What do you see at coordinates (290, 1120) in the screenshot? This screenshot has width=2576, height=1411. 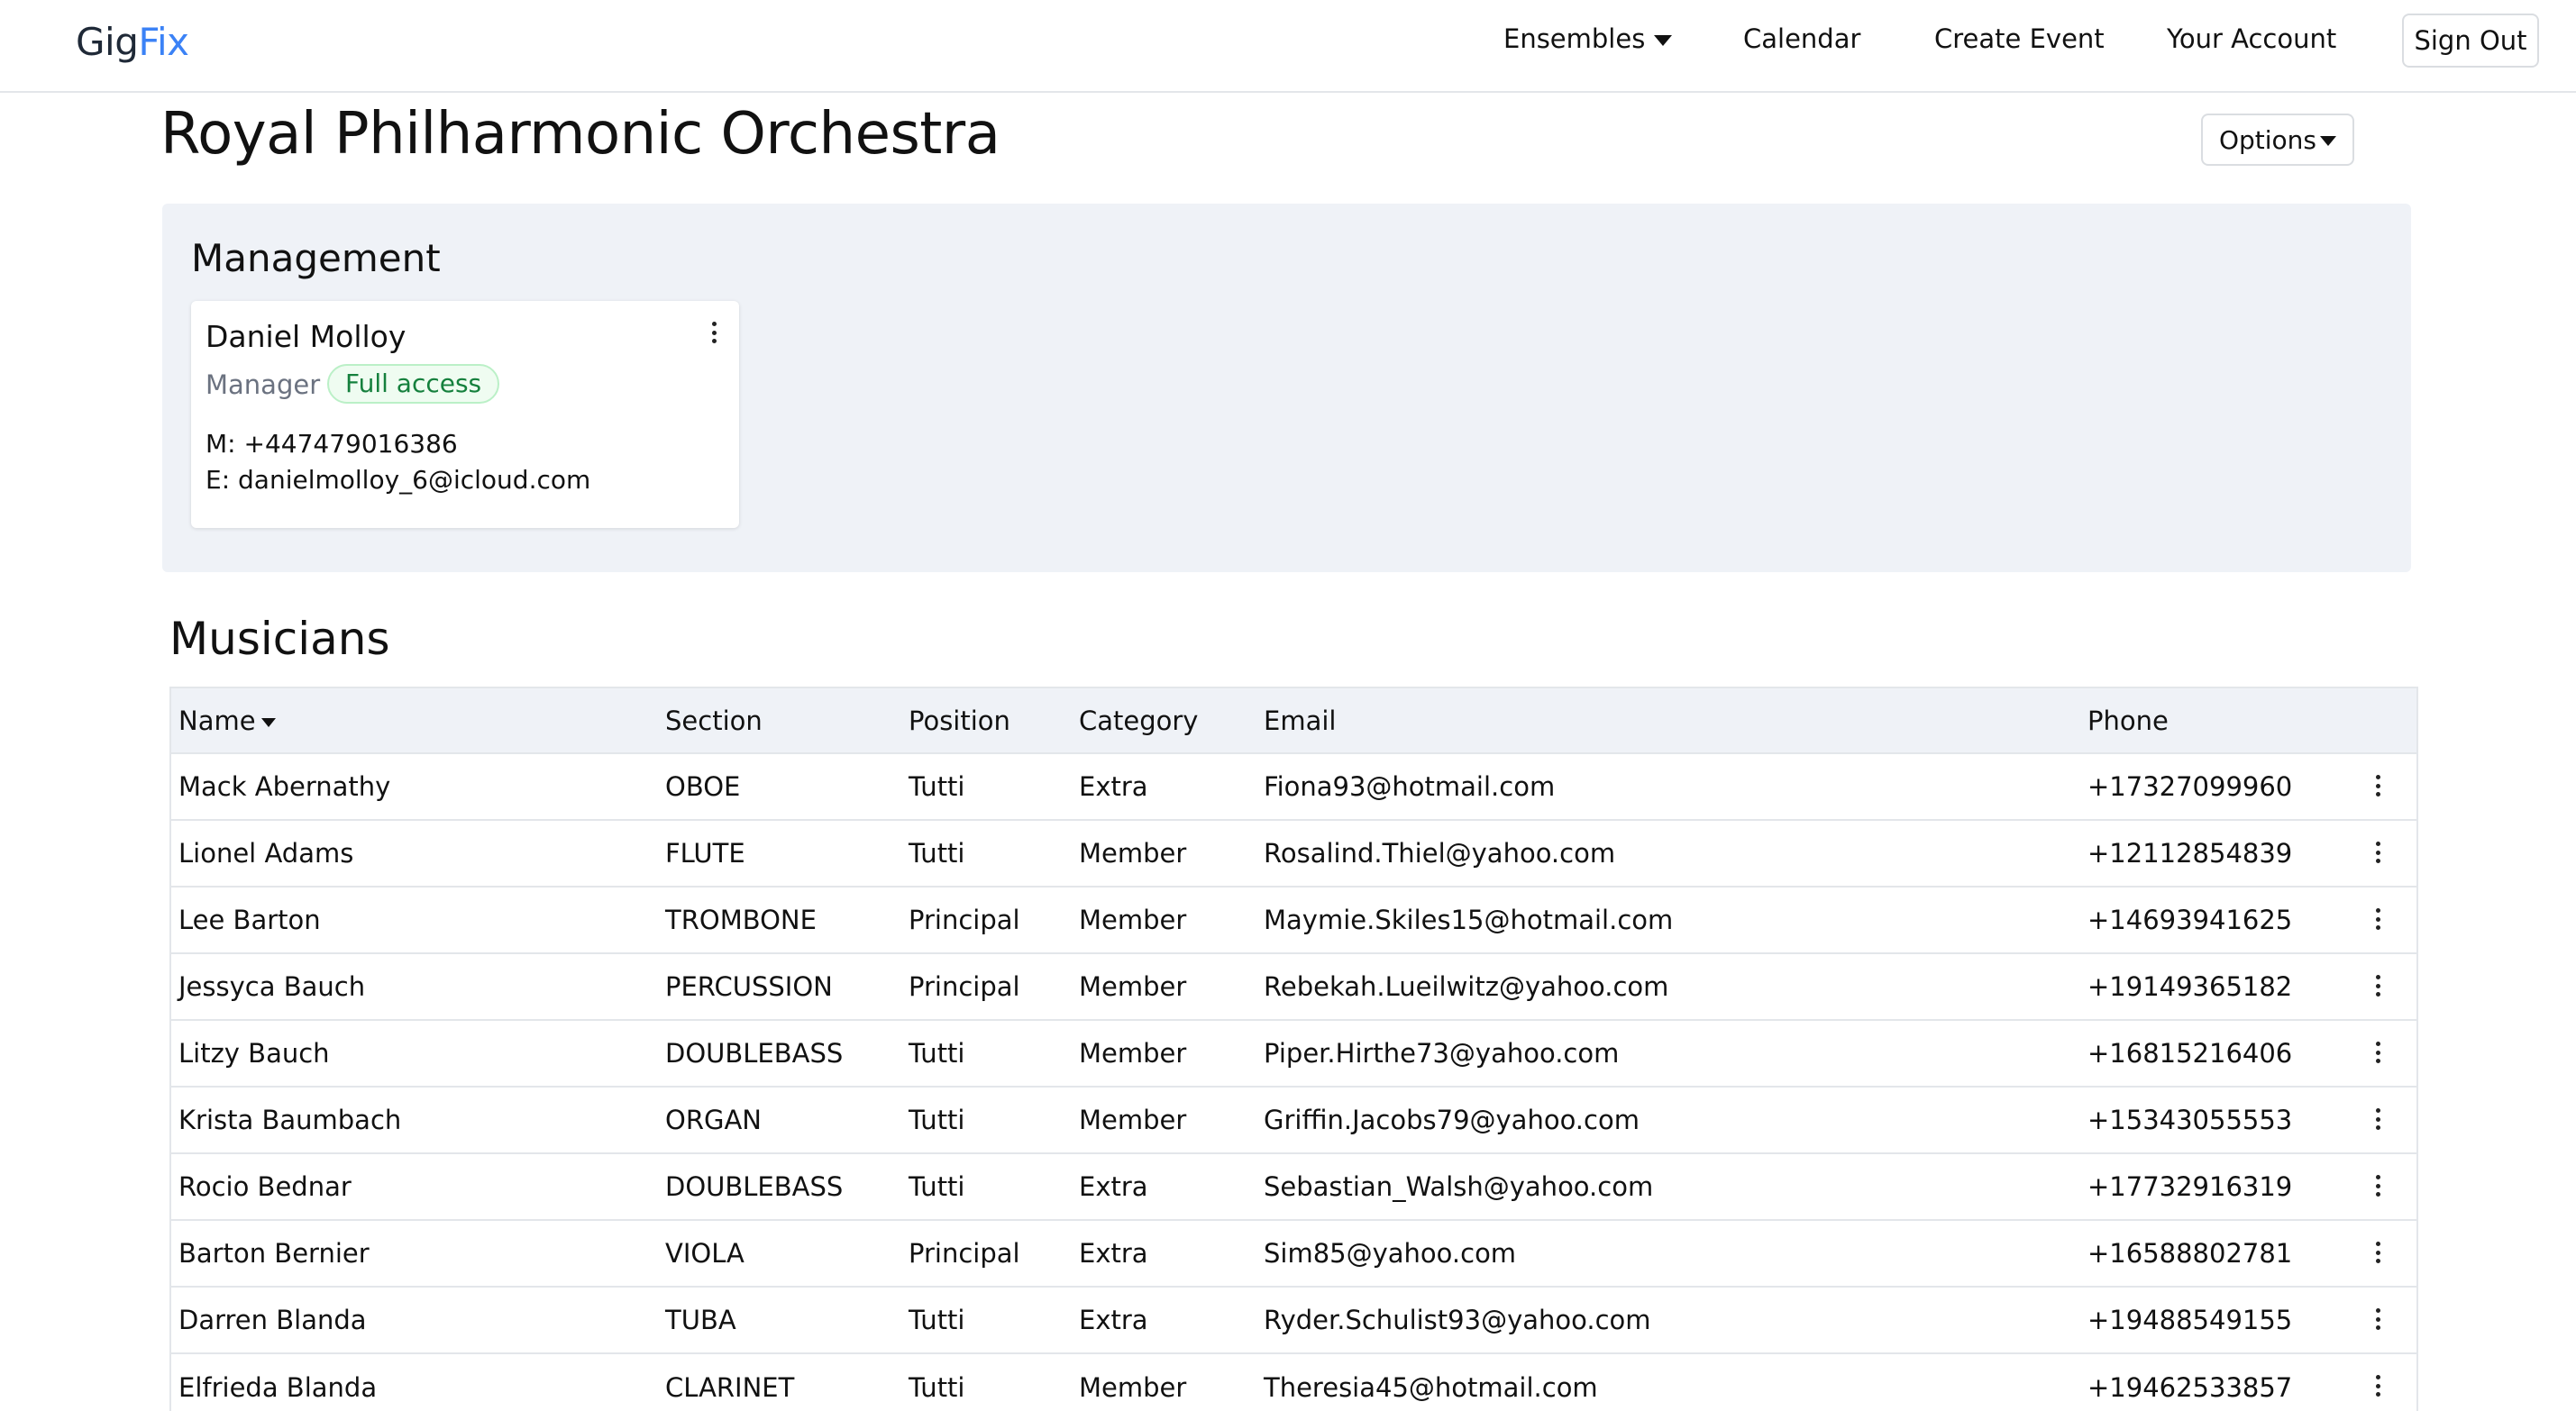 I see `cell-name: Krista Baumbach` at bounding box center [290, 1120].